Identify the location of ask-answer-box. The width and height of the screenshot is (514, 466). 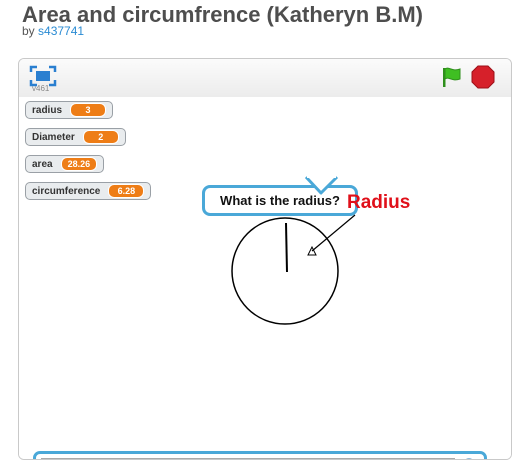
(260, 455).